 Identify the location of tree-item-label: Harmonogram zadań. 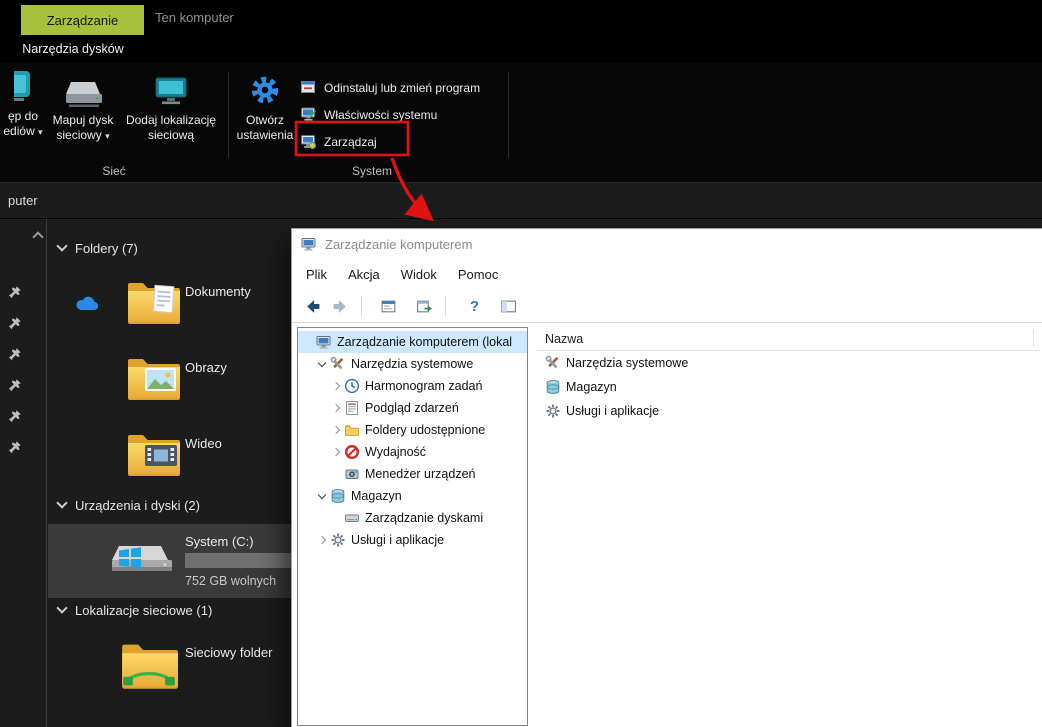
(424, 386).